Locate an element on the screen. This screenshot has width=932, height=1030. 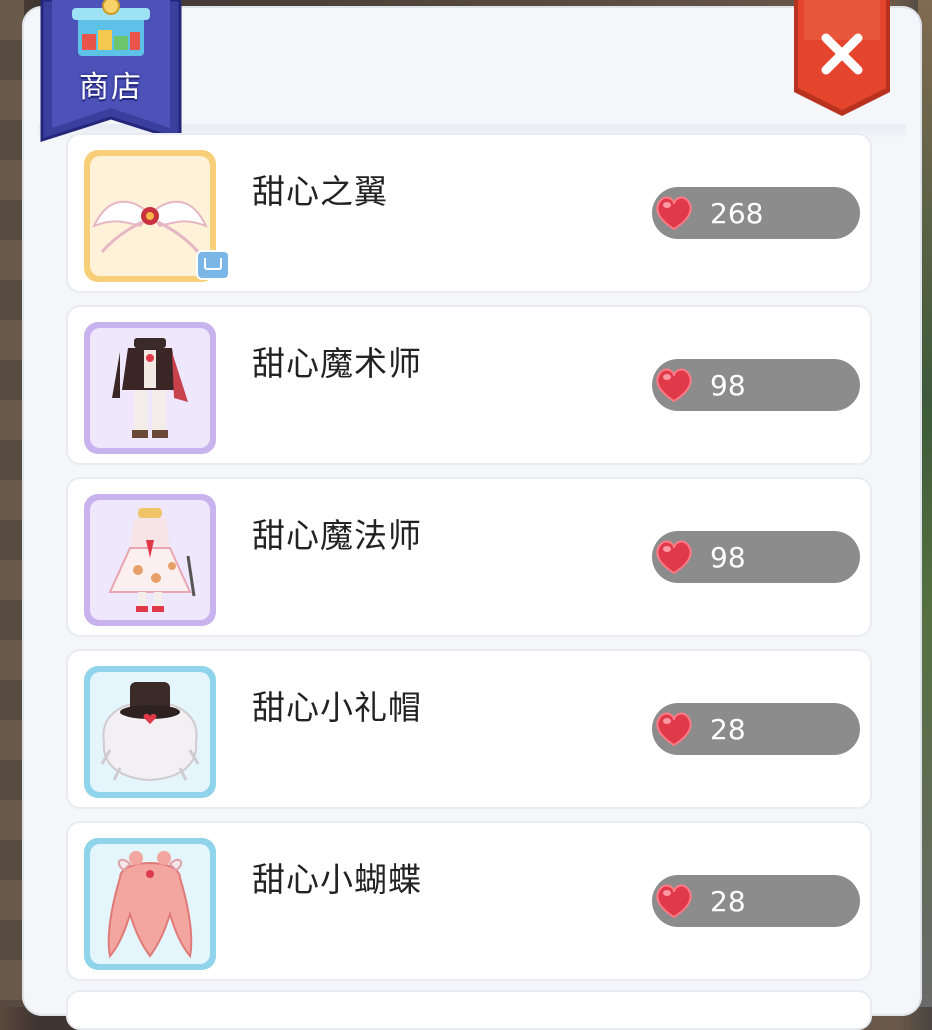
list-item: 甜心之翼 268 is located at coordinates (469, 213).